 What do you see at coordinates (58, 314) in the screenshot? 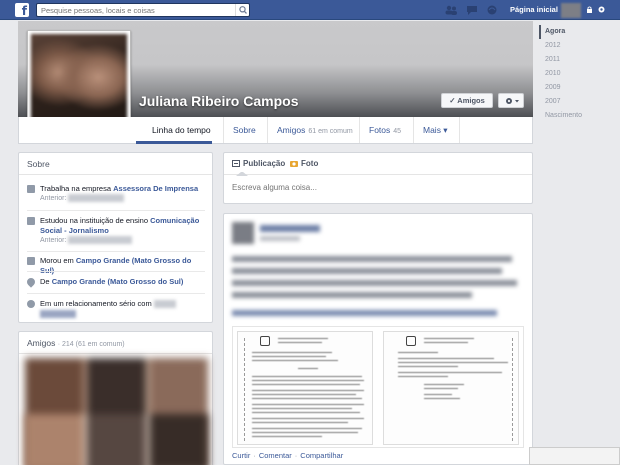
I see `redacted-partner-name` at bounding box center [58, 314].